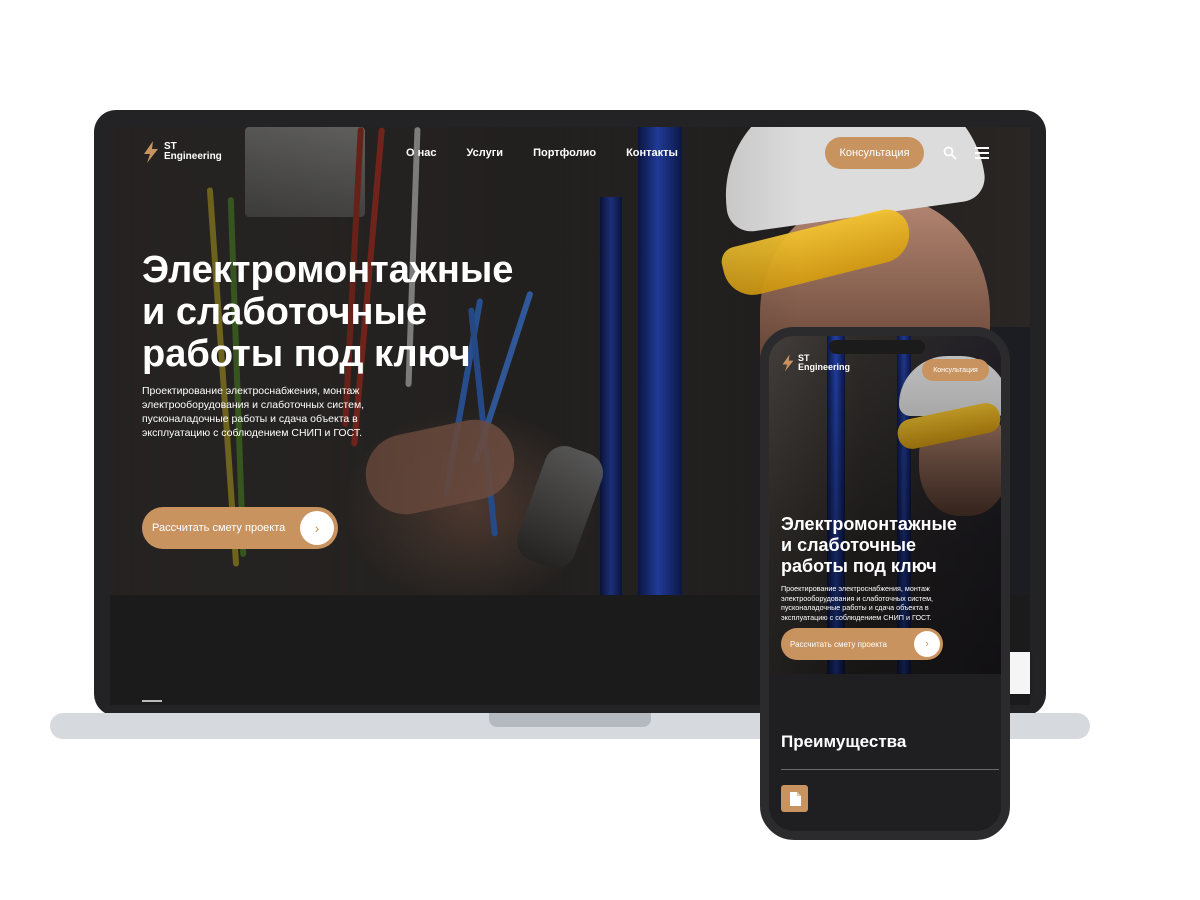 This screenshot has height=900, width=1200. Describe the element at coordinates (877, 347) in the screenshot. I see `phone-notch` at that location.